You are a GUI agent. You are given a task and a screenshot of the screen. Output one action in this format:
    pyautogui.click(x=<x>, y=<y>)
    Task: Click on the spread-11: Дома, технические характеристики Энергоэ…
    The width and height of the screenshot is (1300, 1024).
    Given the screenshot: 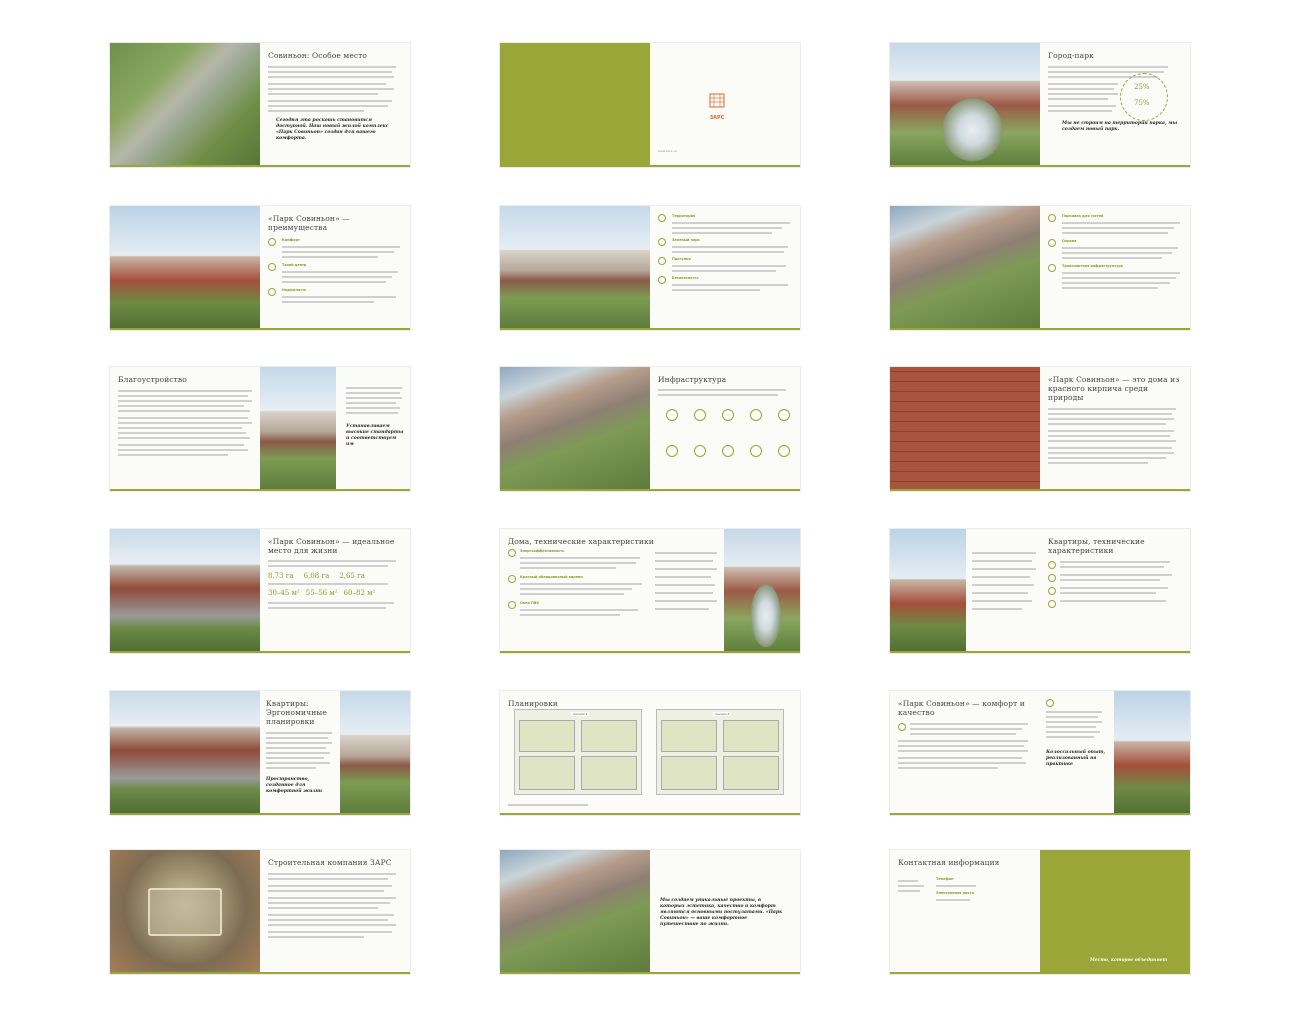 What is the action you would take?
    pyautogui.click(x=650, y=591)
    